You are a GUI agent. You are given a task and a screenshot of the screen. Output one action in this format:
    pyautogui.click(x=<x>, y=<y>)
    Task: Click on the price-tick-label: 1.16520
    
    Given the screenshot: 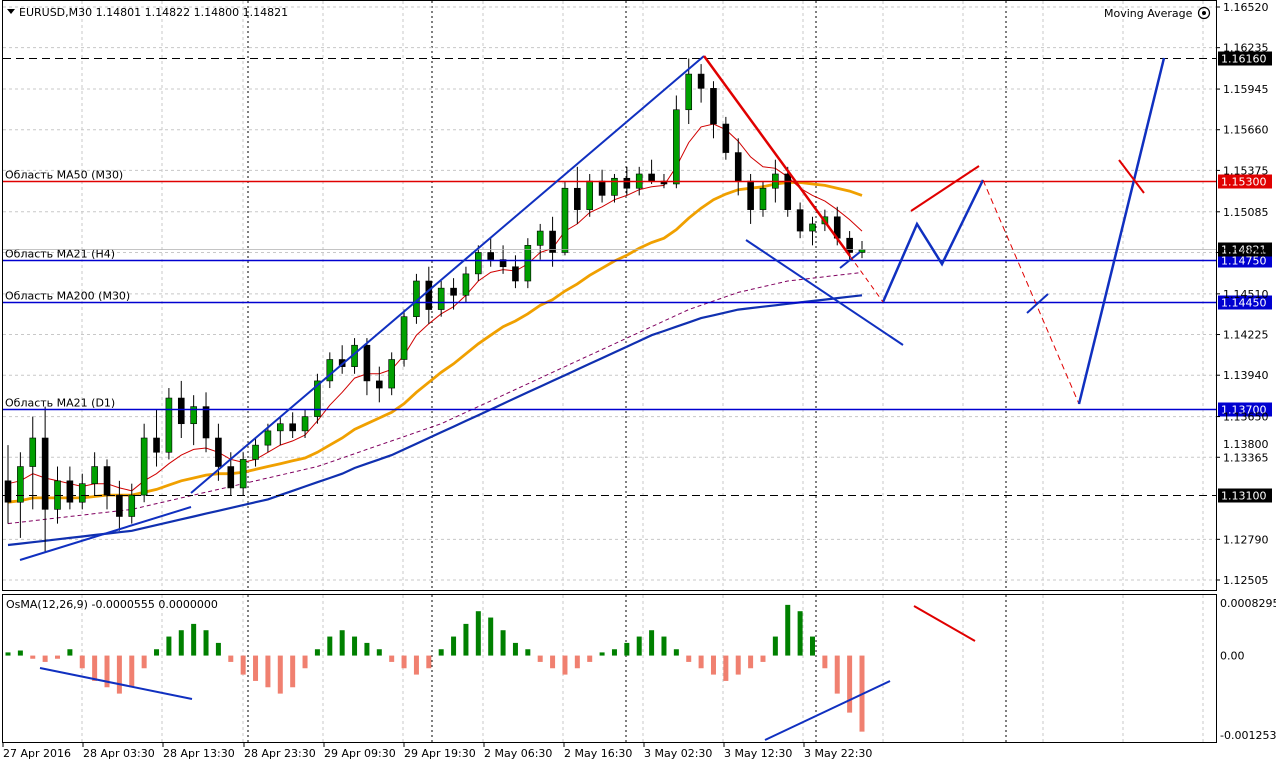 What is the action you would take?
    pyautogui.click(x=1246, y=7)
    